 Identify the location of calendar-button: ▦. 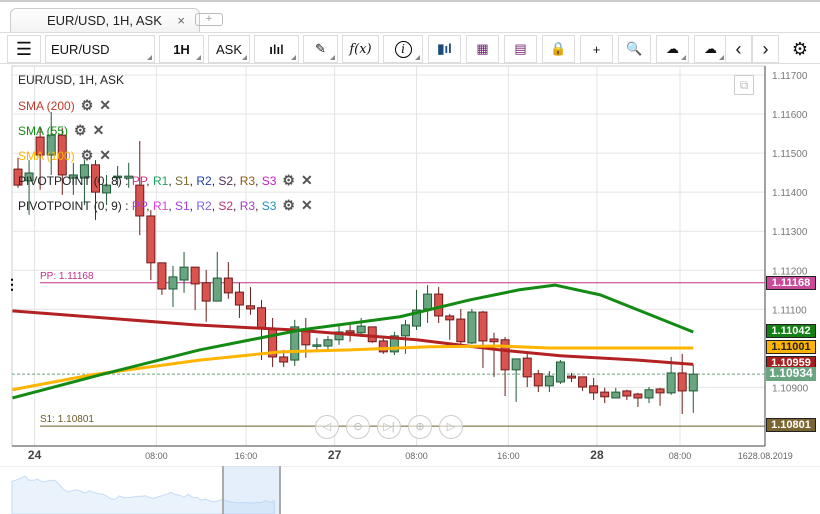
(482, 49).